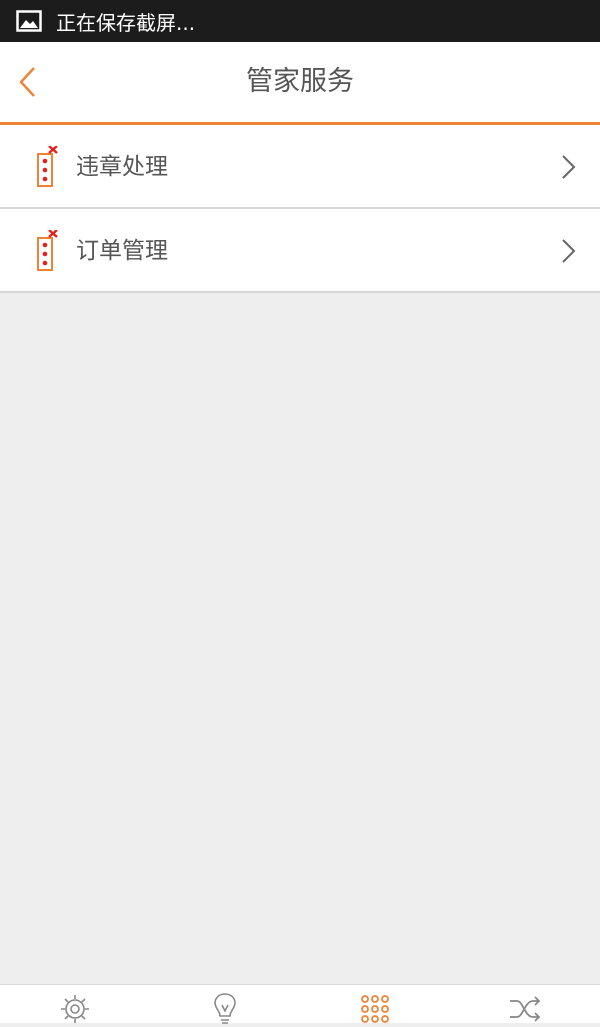 The width and height of the screenshot is (600, 1027). I want to click on menu-item-label: 违章处理, so click(122, 167).